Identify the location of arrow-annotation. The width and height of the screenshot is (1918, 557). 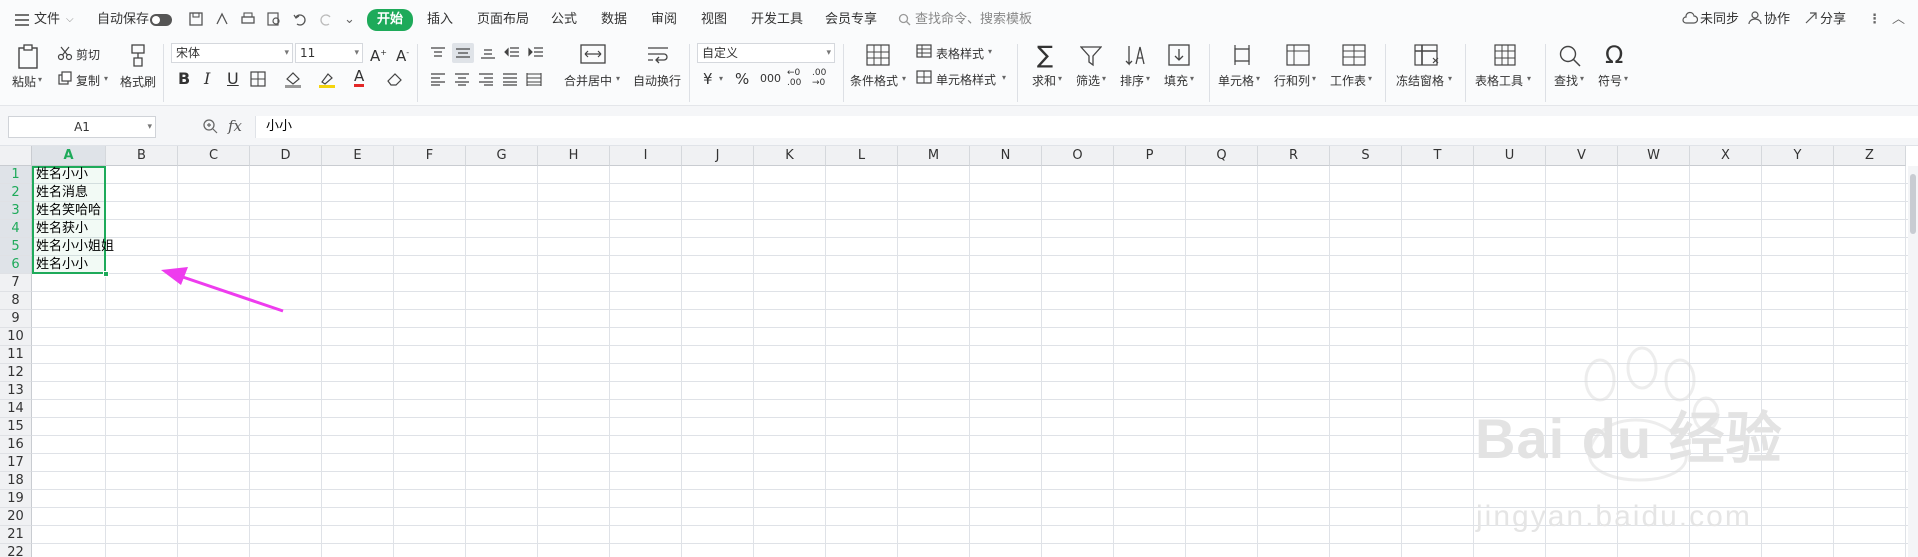
(222, 290).